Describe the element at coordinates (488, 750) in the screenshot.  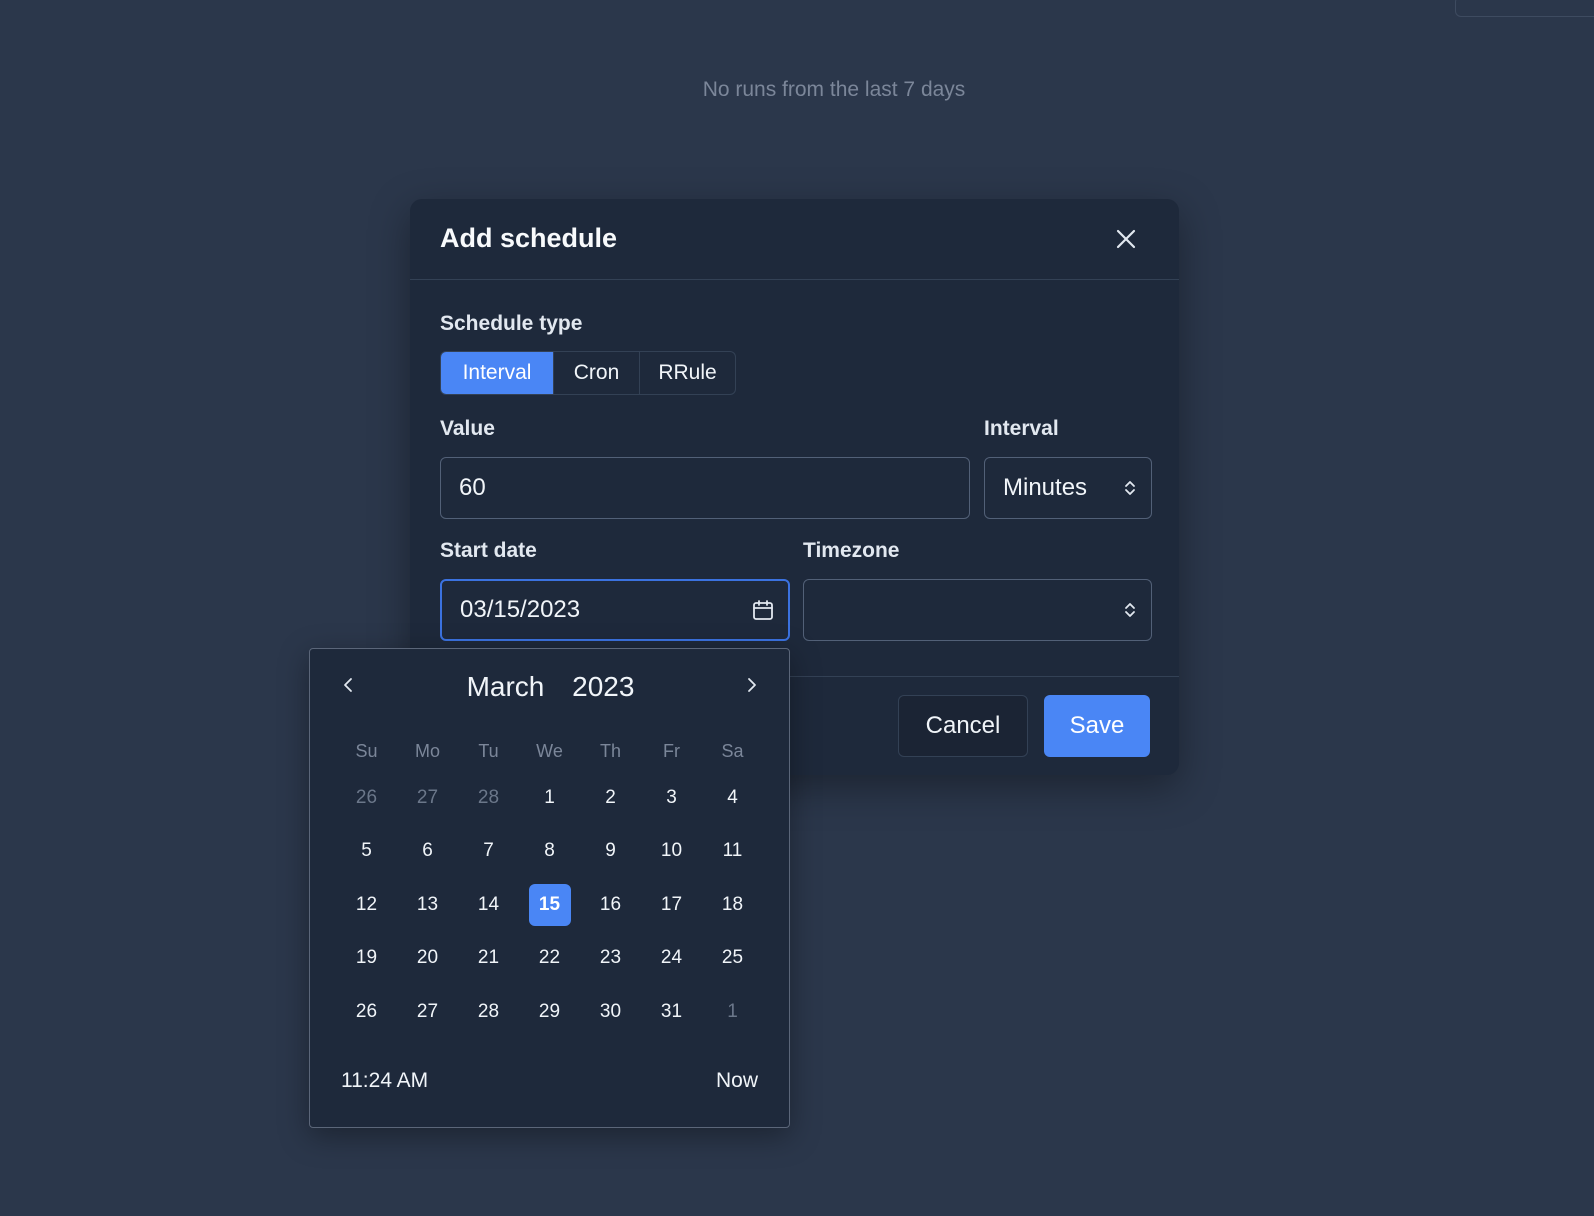
I see `weekday-label: Tu` at that location.